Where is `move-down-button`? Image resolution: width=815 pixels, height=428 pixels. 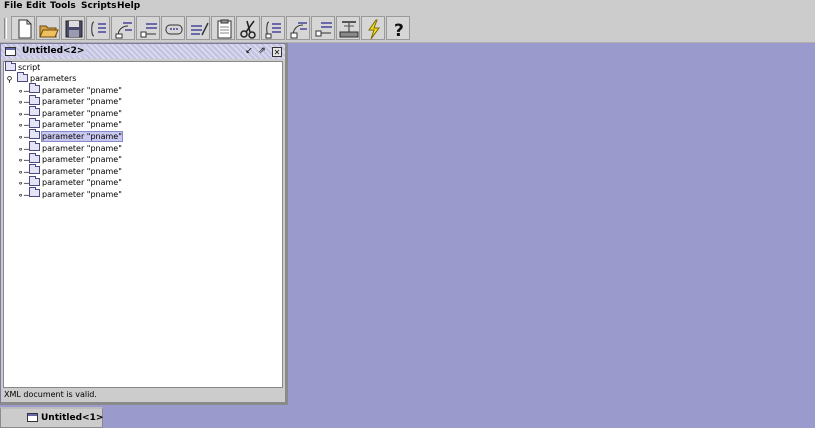 move-down-button is located at coordinates (323, 28).